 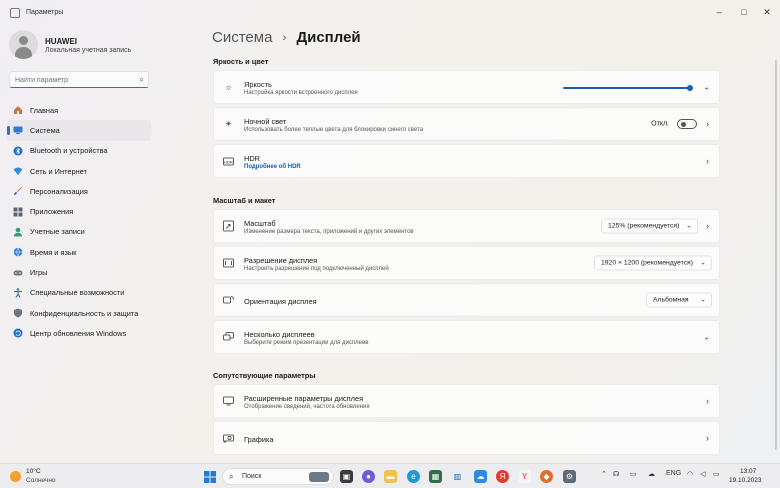 I want to click on headset-icon: ☊, so click(x=616, y=474).